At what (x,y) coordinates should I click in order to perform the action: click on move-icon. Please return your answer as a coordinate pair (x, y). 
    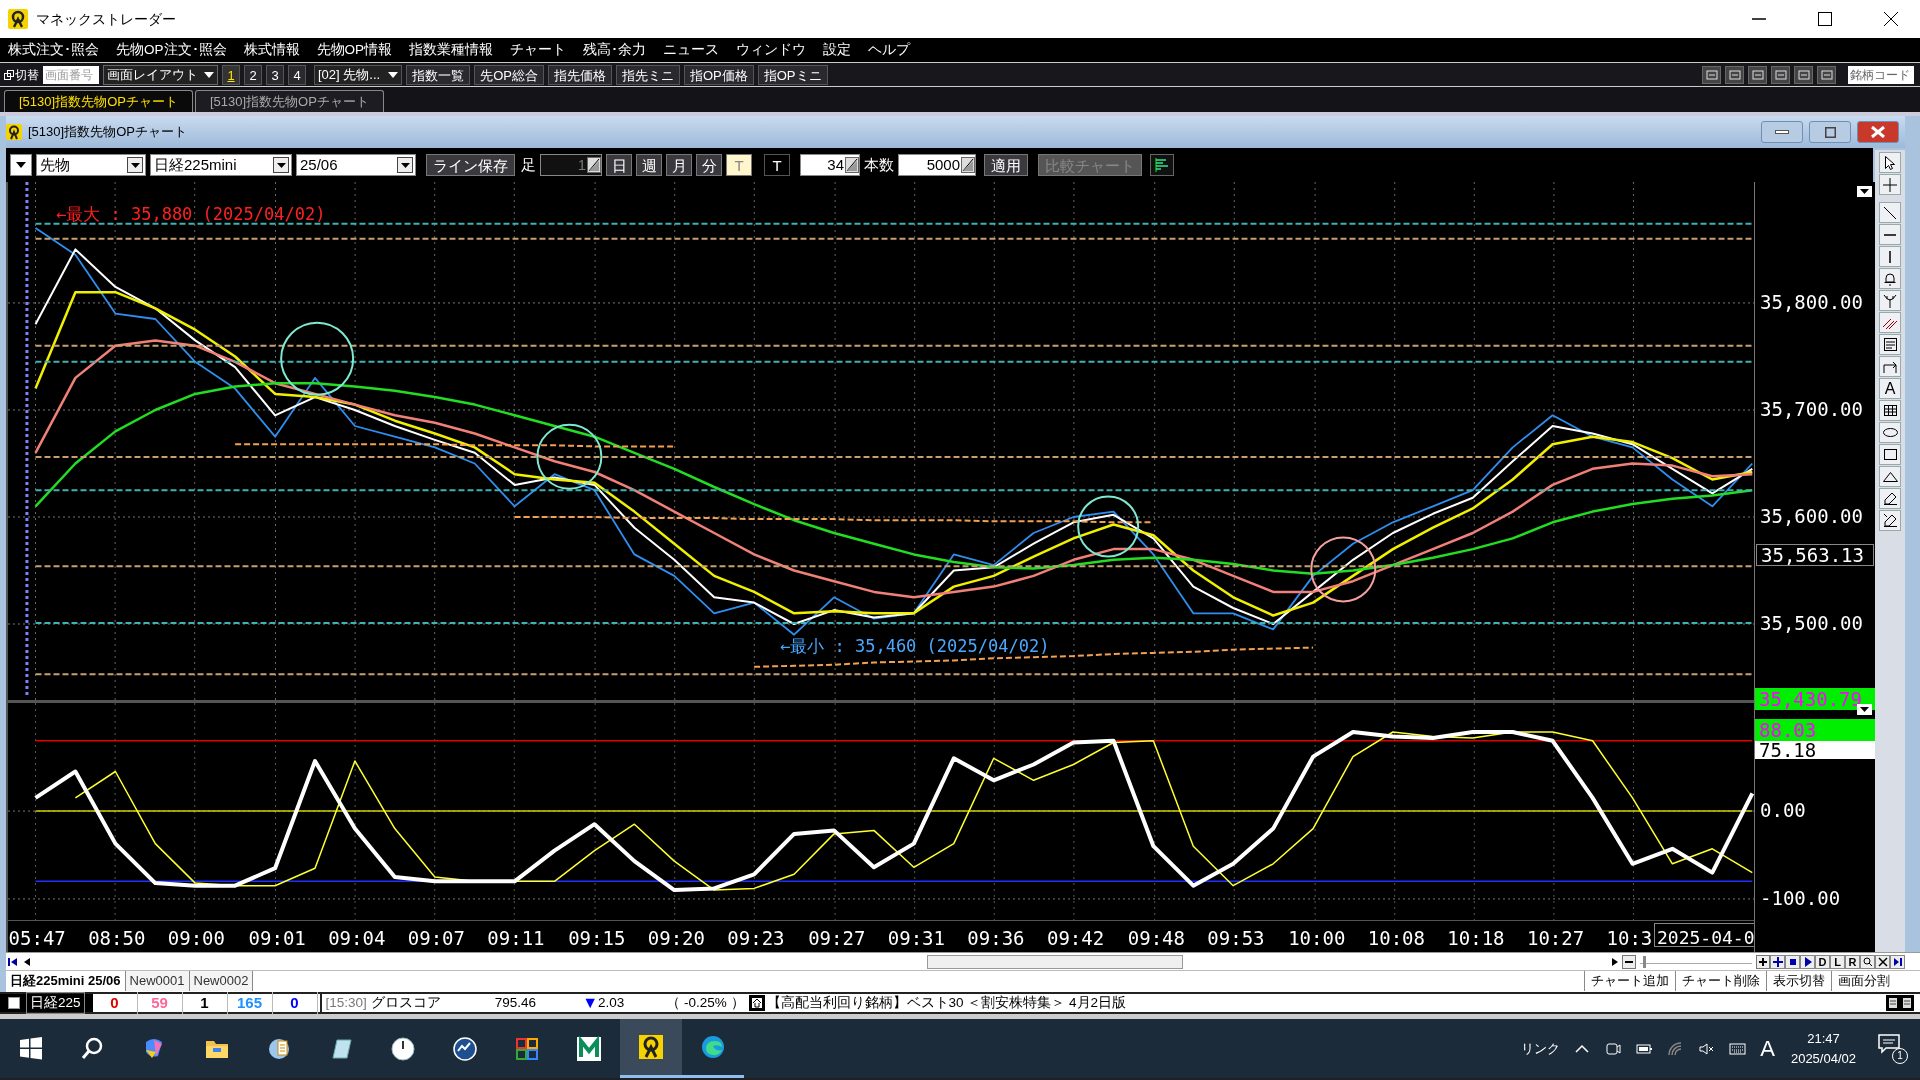
    Looking at the image, I should click on (1777, 961).